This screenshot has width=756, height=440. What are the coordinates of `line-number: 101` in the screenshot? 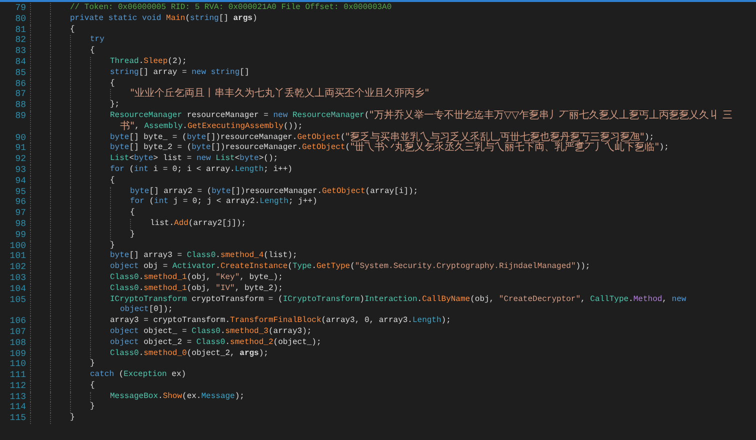 It's located at (17, 256).